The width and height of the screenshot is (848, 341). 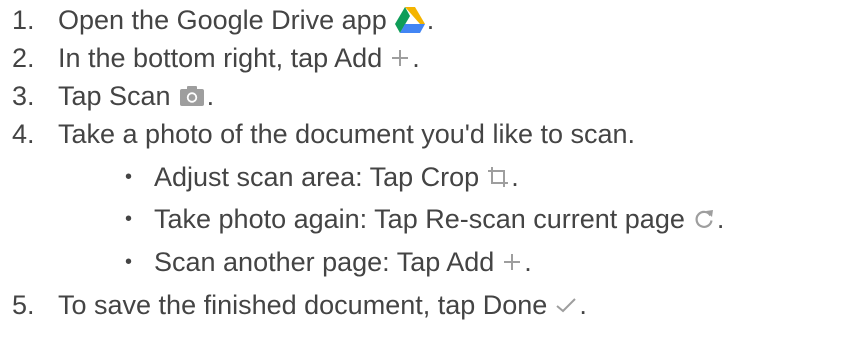 I want to click on step-text: To save the finished document, tap Done, so click(x=303, y=305).